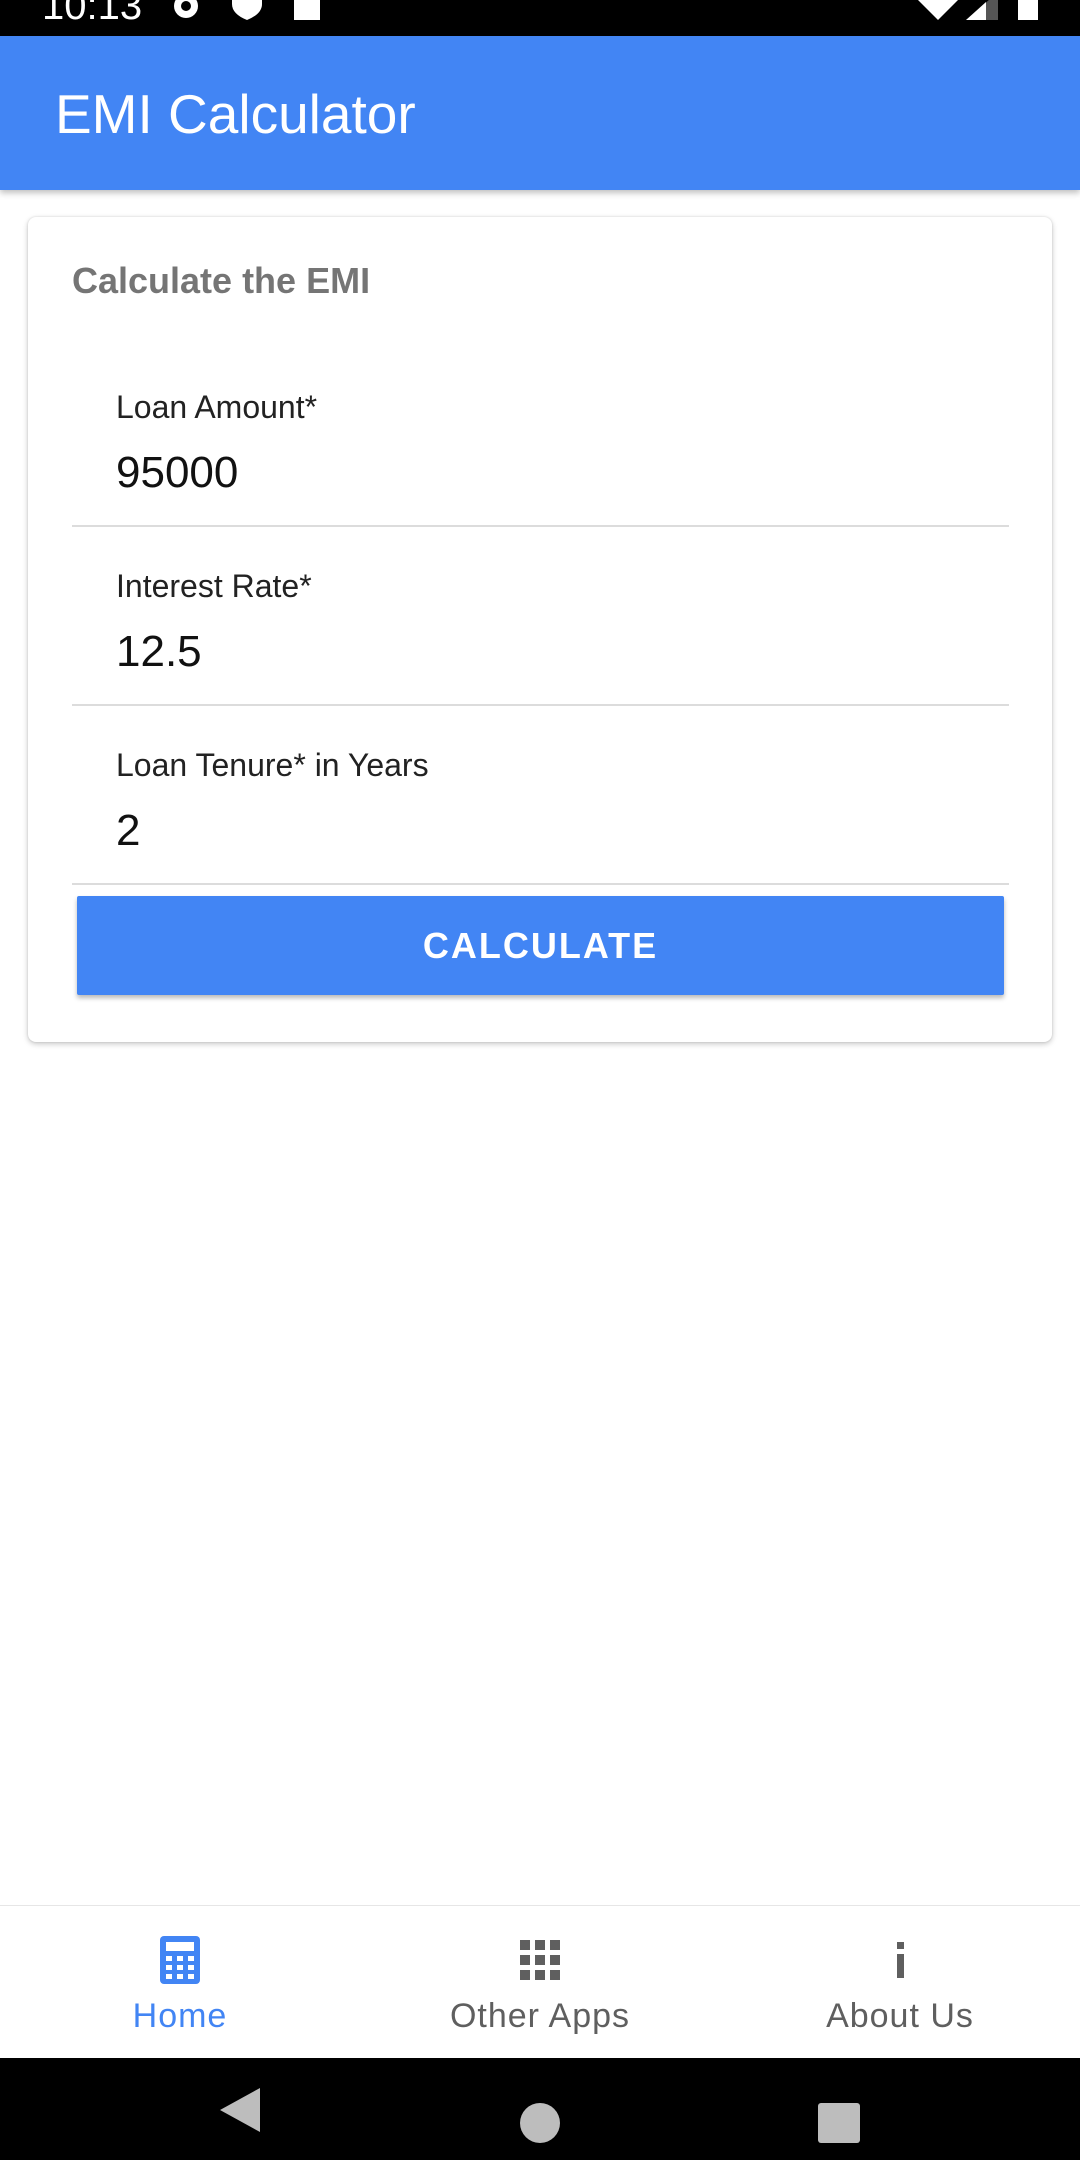 The height and width of the screenshot is (2160, 1080). I want to click on calculate-button: CALCULATE, so click(540, 945).